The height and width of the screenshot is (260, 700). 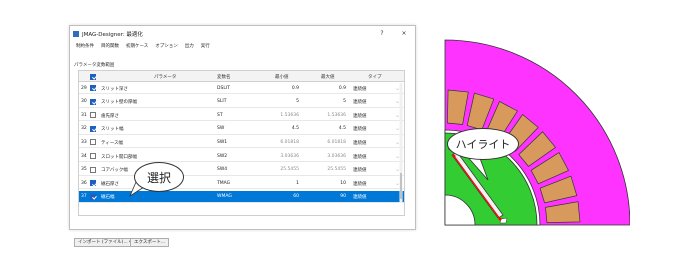 What do you see at coordinates (241, 142) in the screenshot?
I see `table-row: 33 ティース幅 SW1 6.01818 6.01818 連続値 ⌵` at bounding box center [241, 142].